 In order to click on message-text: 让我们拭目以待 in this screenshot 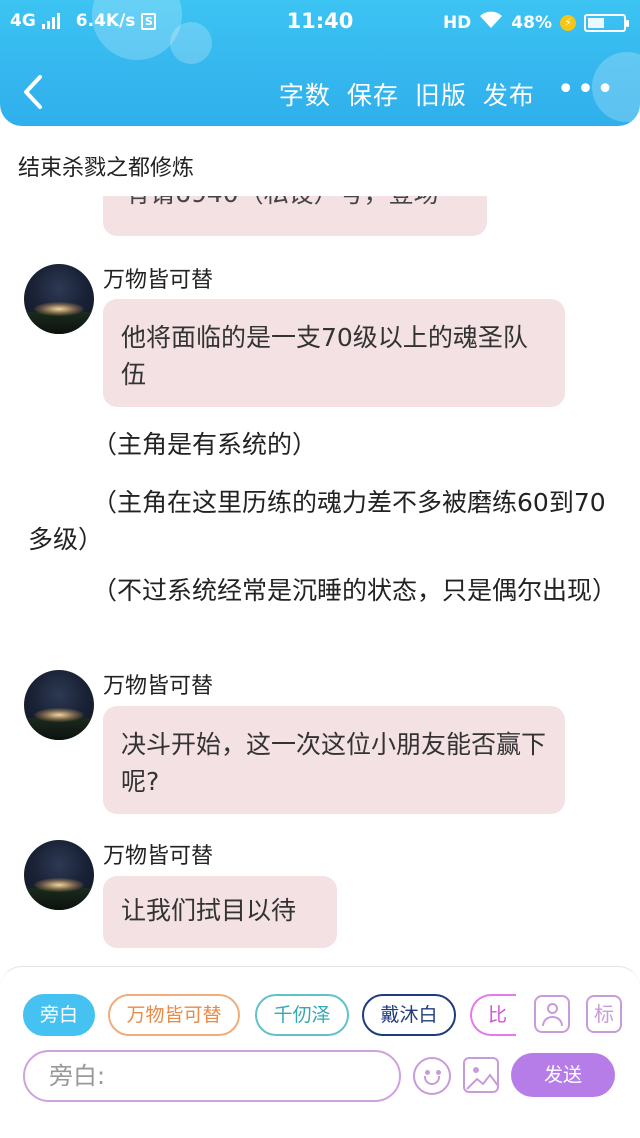, I will do `click(209, 910)`.